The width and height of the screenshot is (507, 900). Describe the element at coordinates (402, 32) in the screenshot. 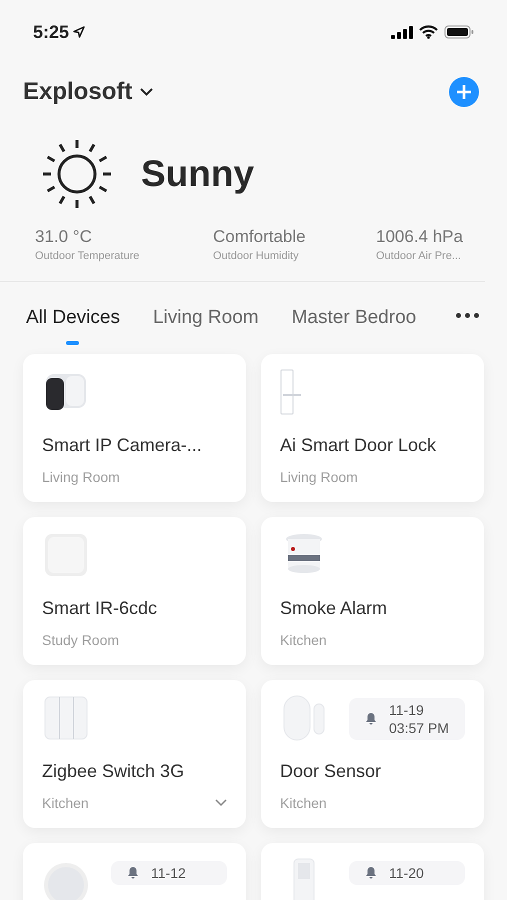

I see `signal-icon` at that location.